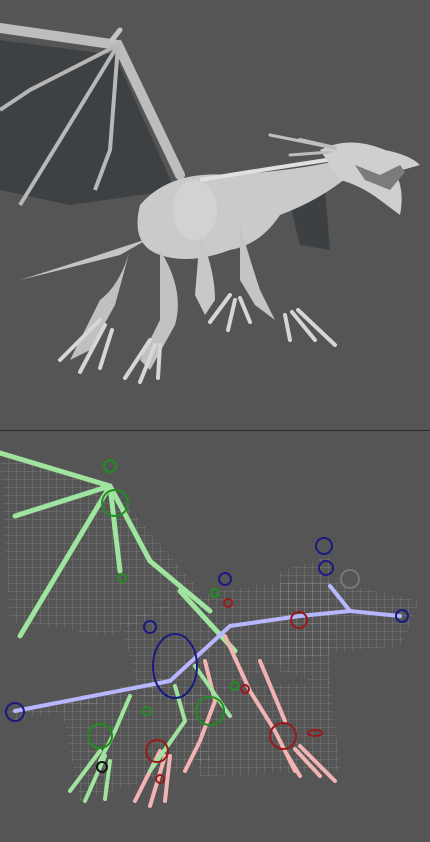 The height and width of the screenshot is (842, 430). What do you see at coordinates (85, 259) in the screenshot?
I see `tail` at bounding box center [85, 259].